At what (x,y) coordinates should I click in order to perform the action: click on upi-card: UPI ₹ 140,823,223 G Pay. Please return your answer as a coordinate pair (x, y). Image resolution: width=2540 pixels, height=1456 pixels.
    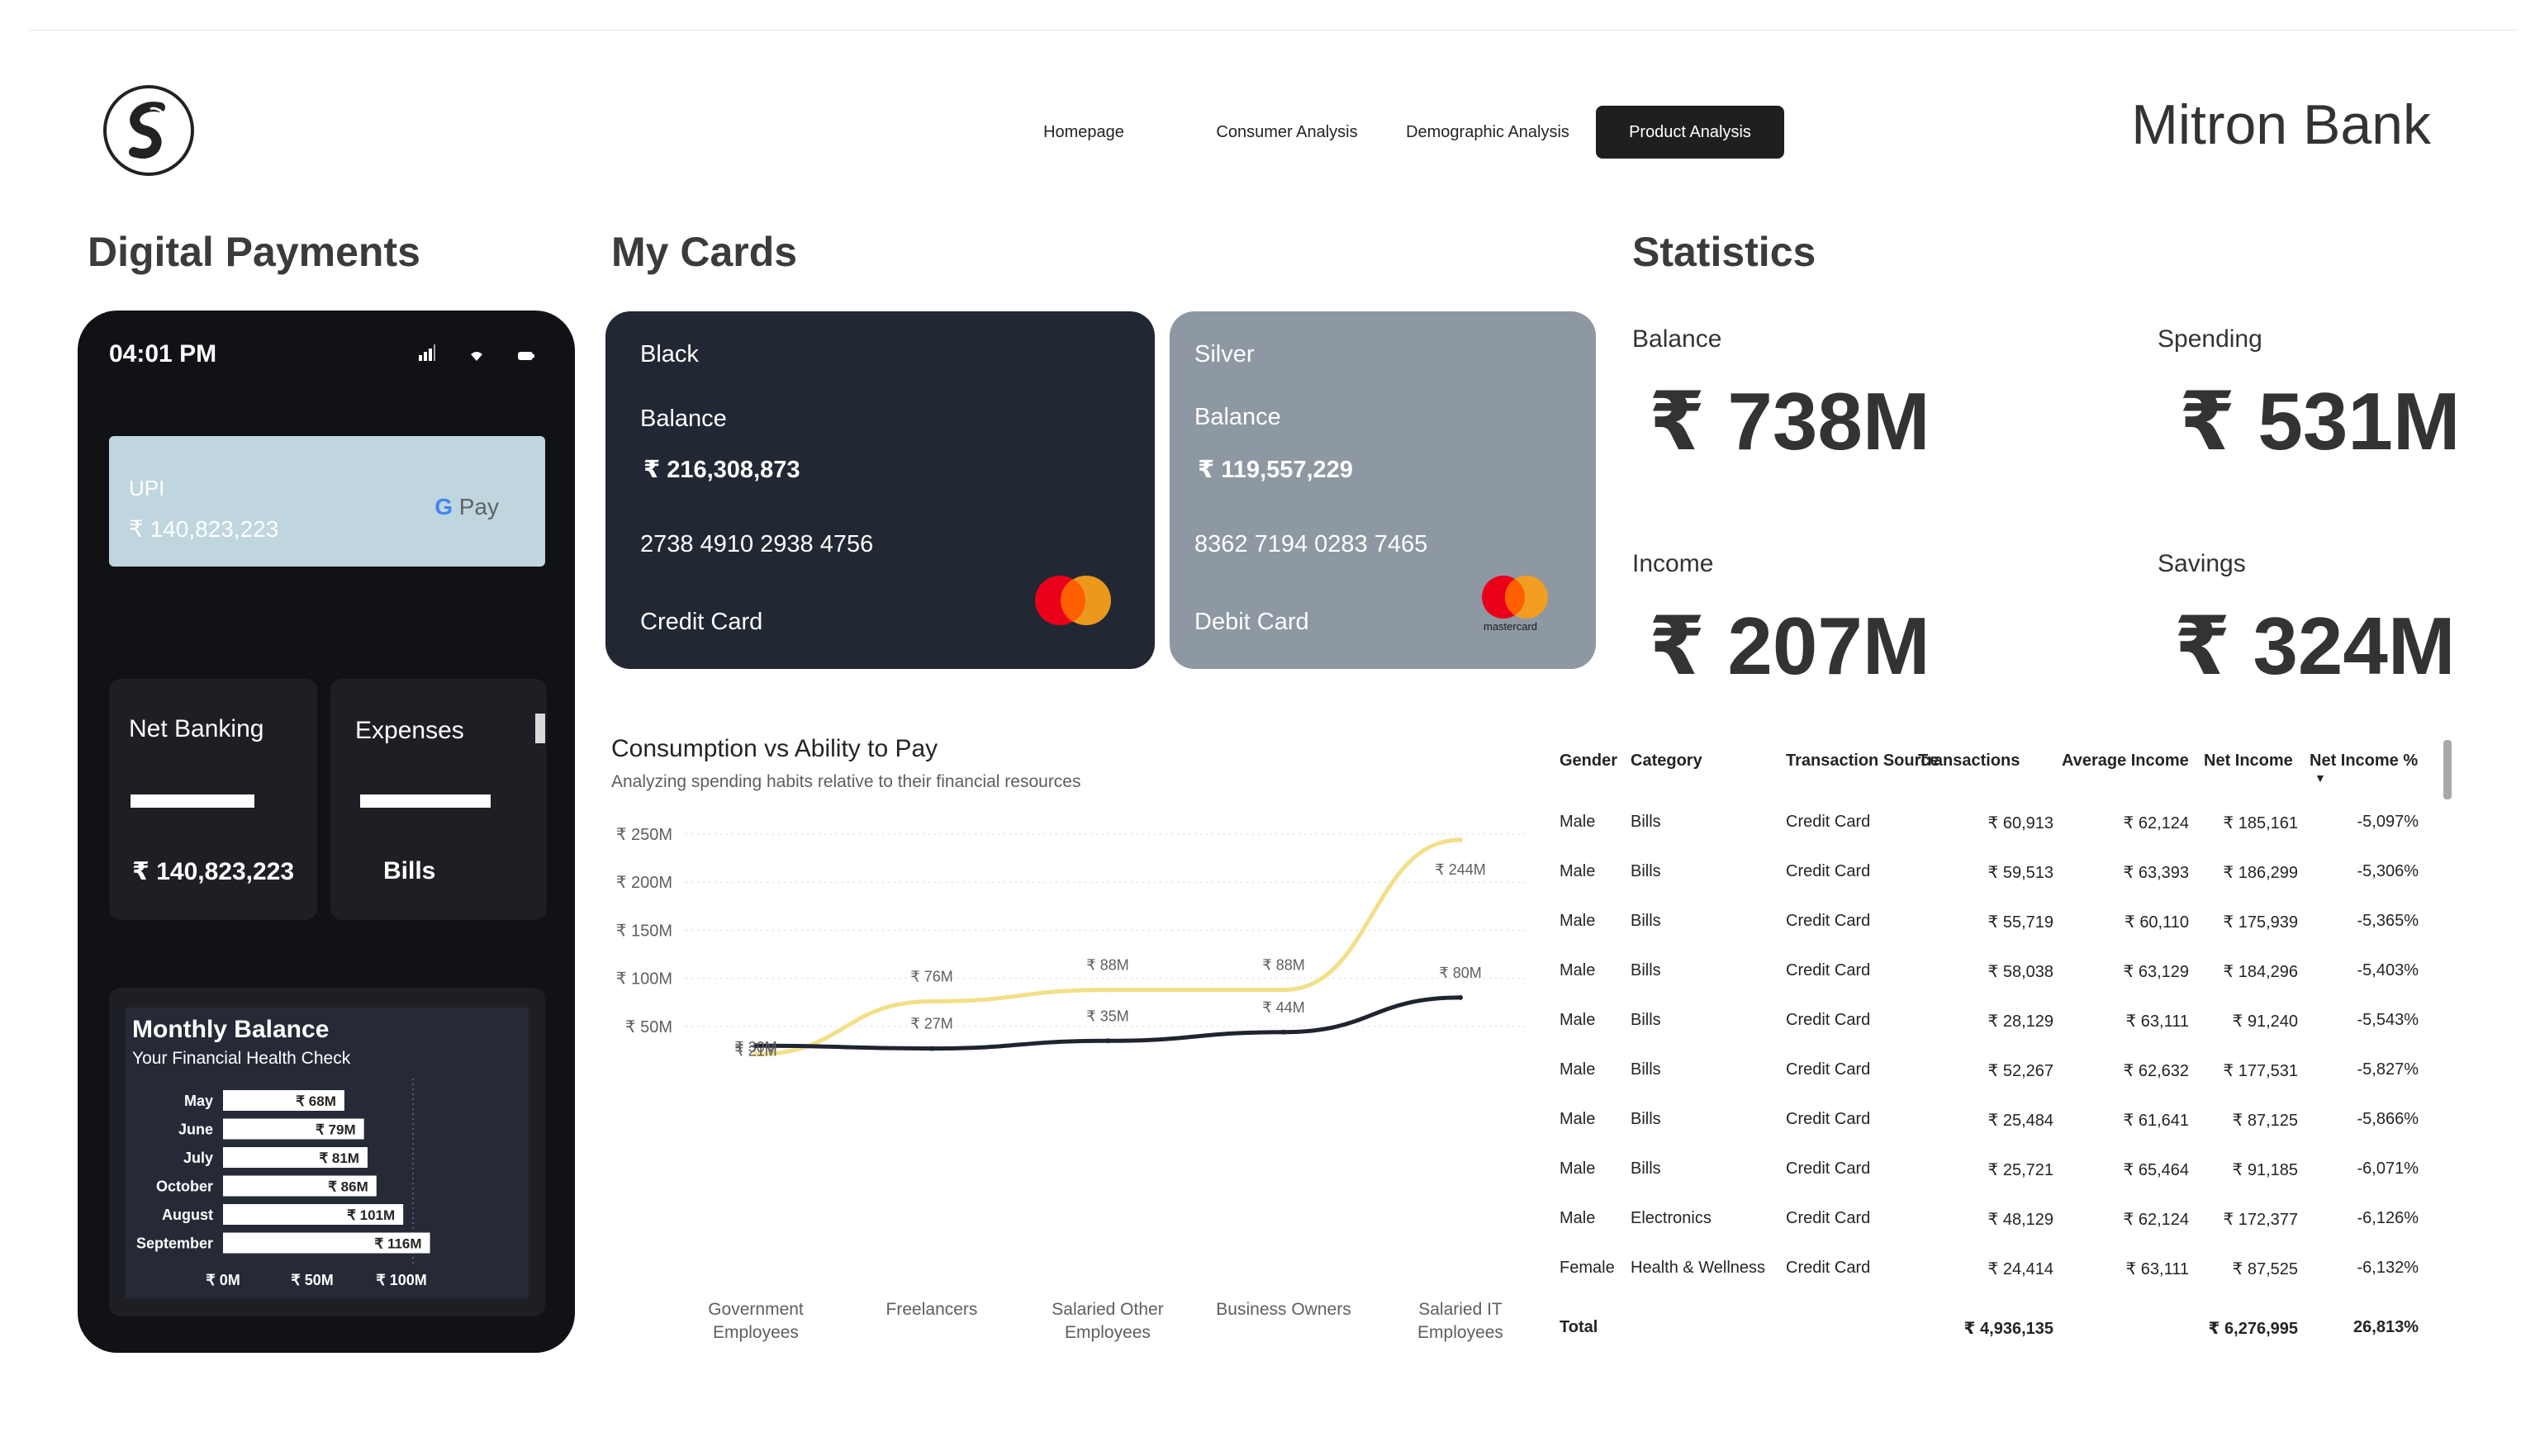
    Looking at the image, I should click on (327, 501).